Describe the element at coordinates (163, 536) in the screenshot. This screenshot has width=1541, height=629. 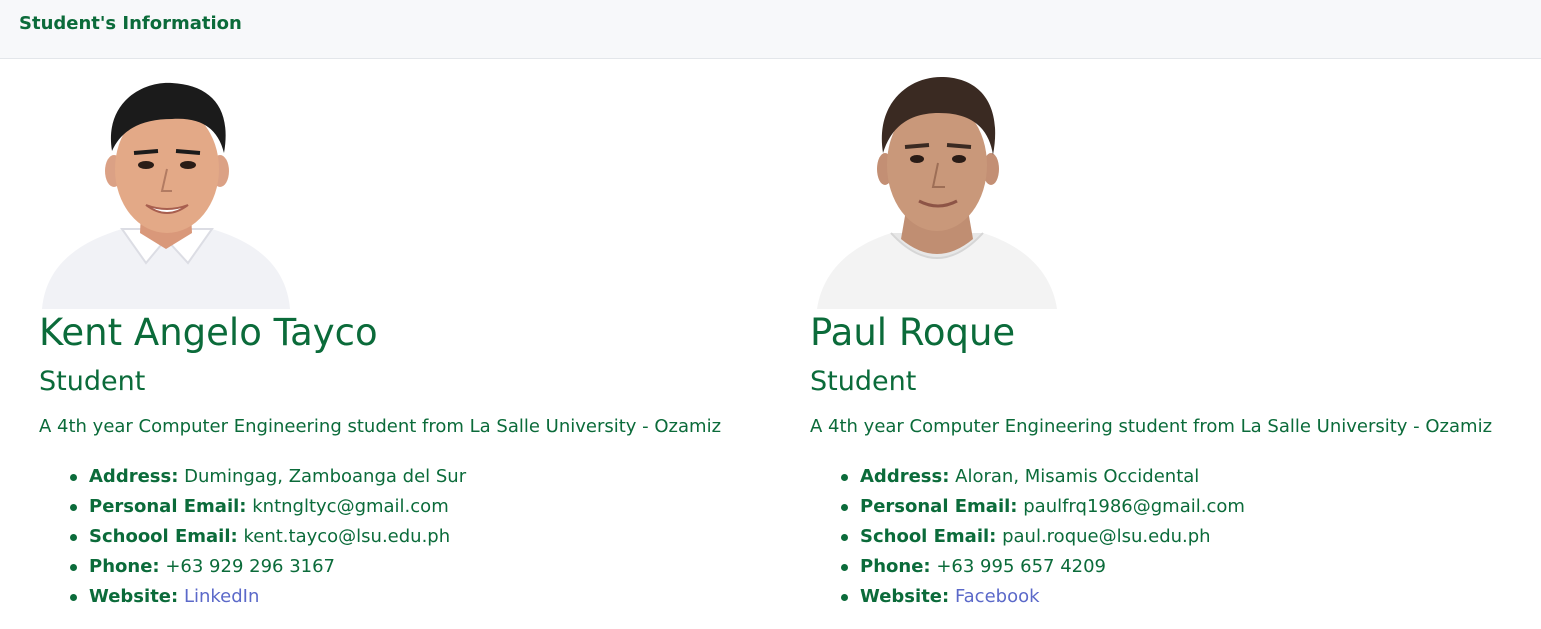
I see `detail-label: Schoool Email:` at that location.